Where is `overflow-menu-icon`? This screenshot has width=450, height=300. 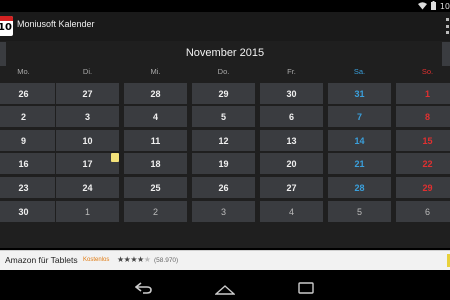 overflow-menu-icon is located at coordinates (448, 26).